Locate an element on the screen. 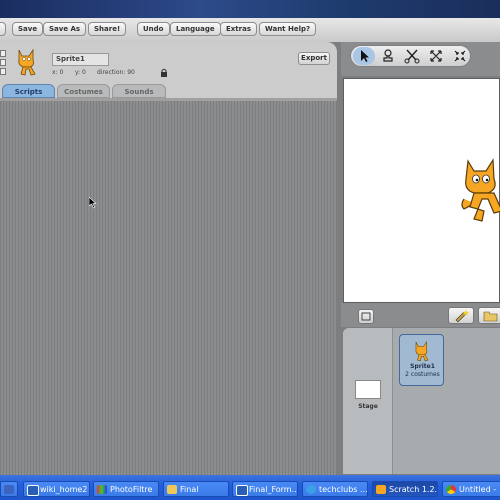  window-title-strip is located at coordinates (250, 9).